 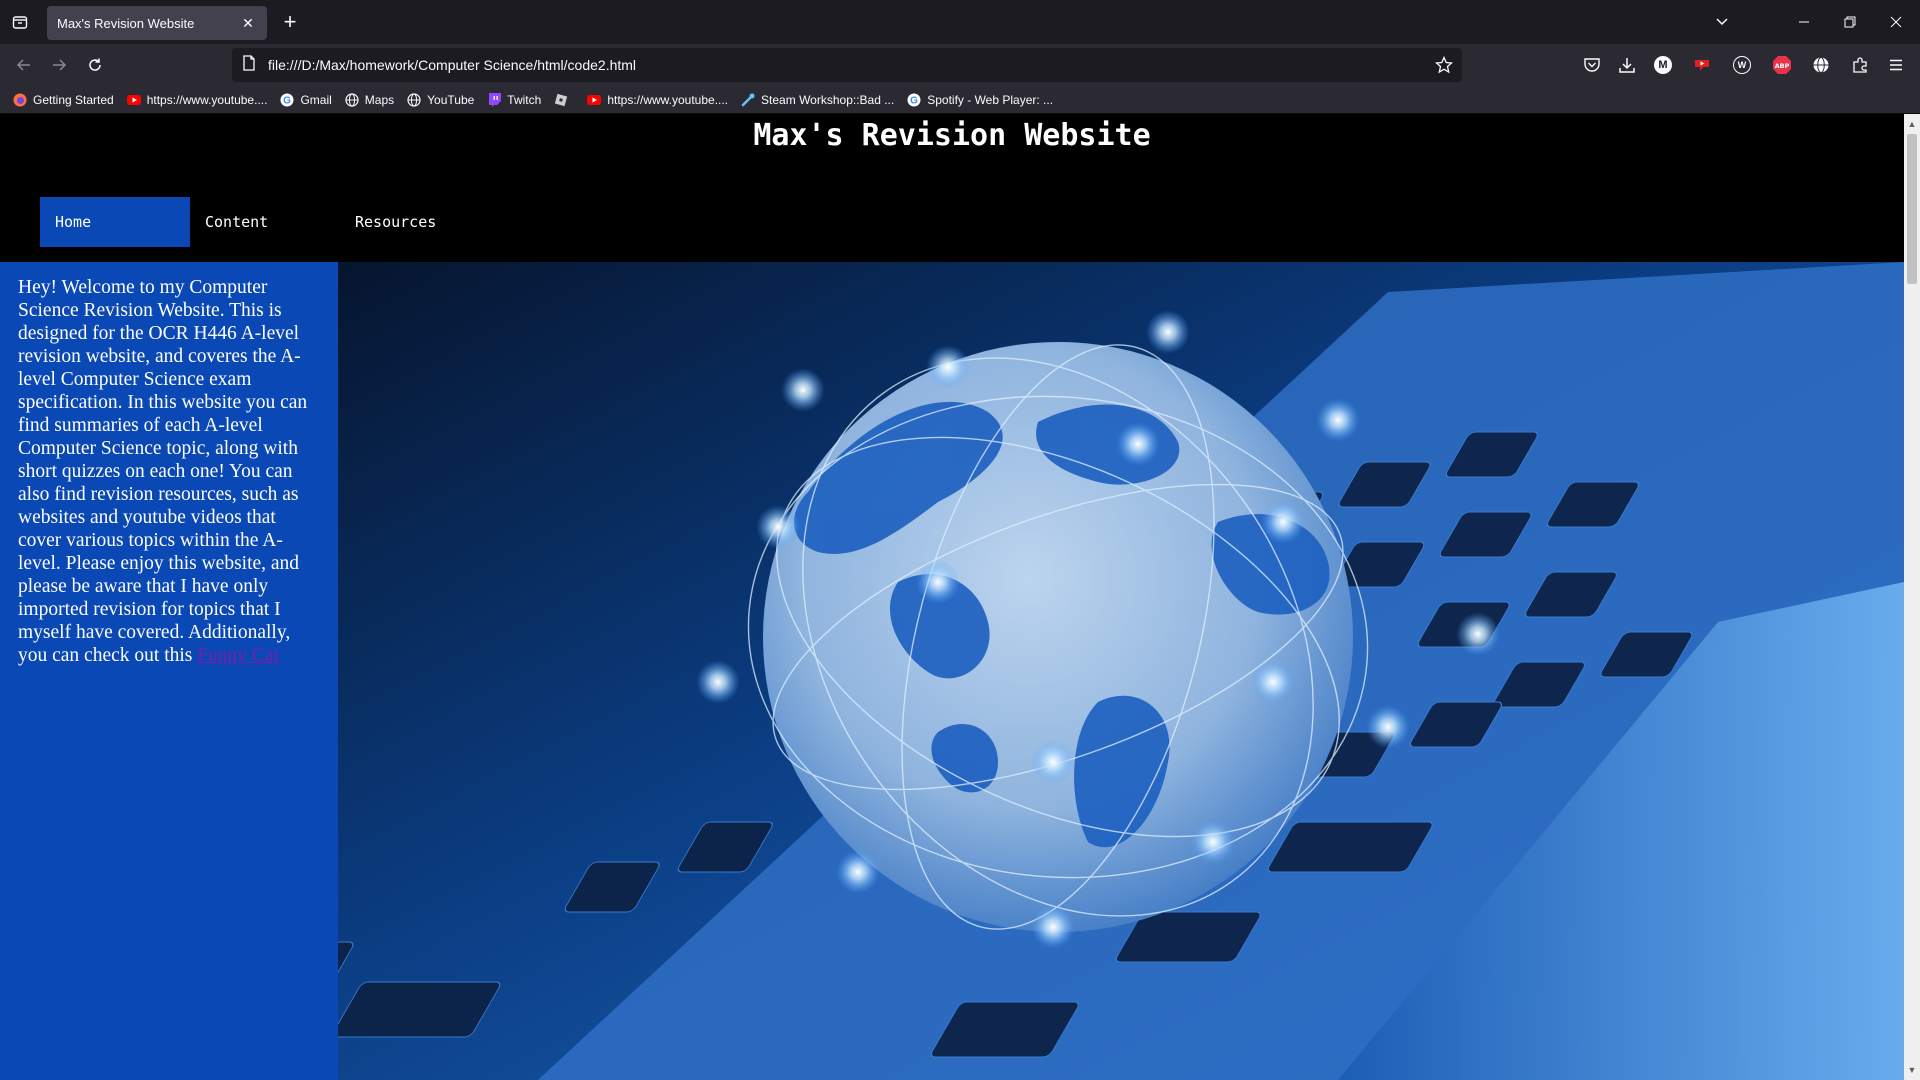 I want to click on nav-home: Home, so click(x=115, y=222).